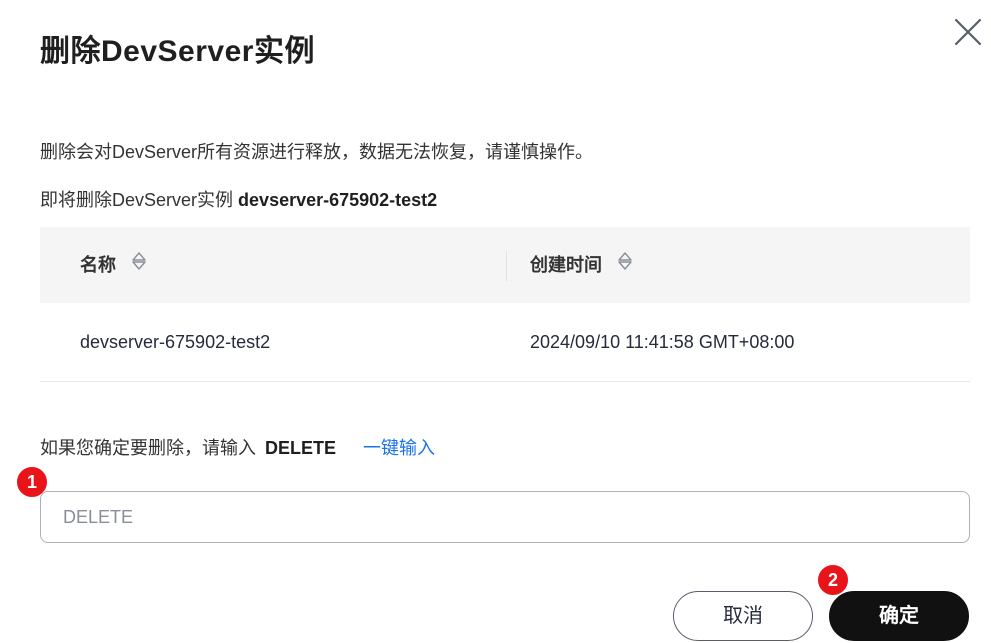 This screenshot has width=991, height=643. What do you see at coordinates (968, 32) in the screenshot?
I see `close-icon` at bounding box center [968, 32].